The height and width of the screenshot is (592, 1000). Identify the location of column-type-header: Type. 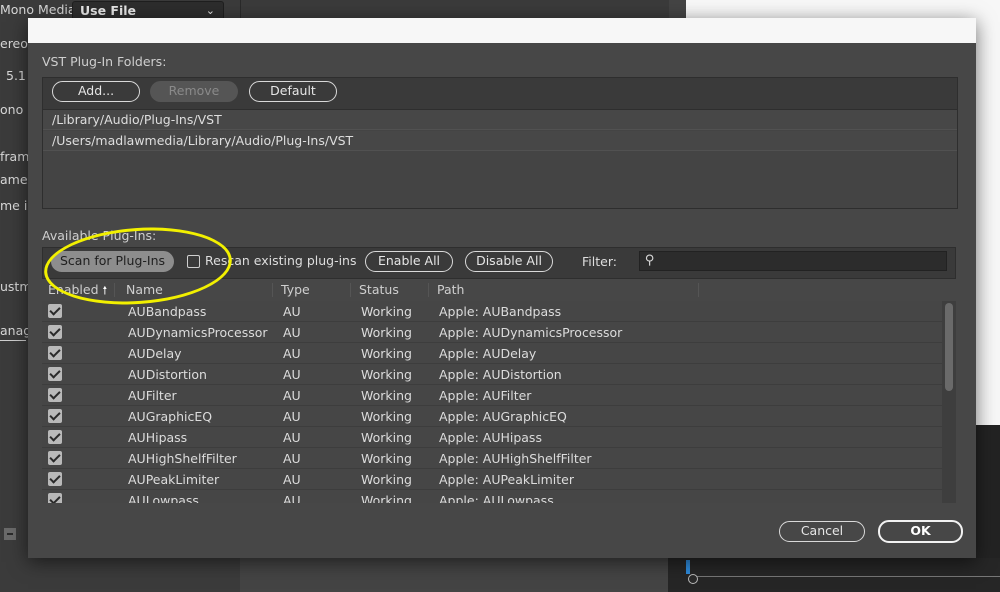
(295, 290).